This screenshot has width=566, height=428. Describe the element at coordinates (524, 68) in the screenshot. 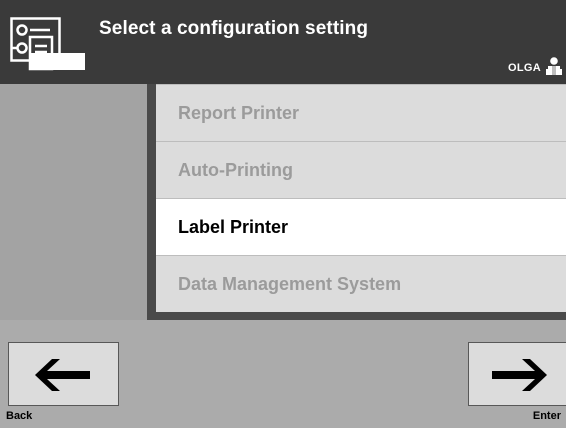

I see `operator-name: OLGA` at that location.